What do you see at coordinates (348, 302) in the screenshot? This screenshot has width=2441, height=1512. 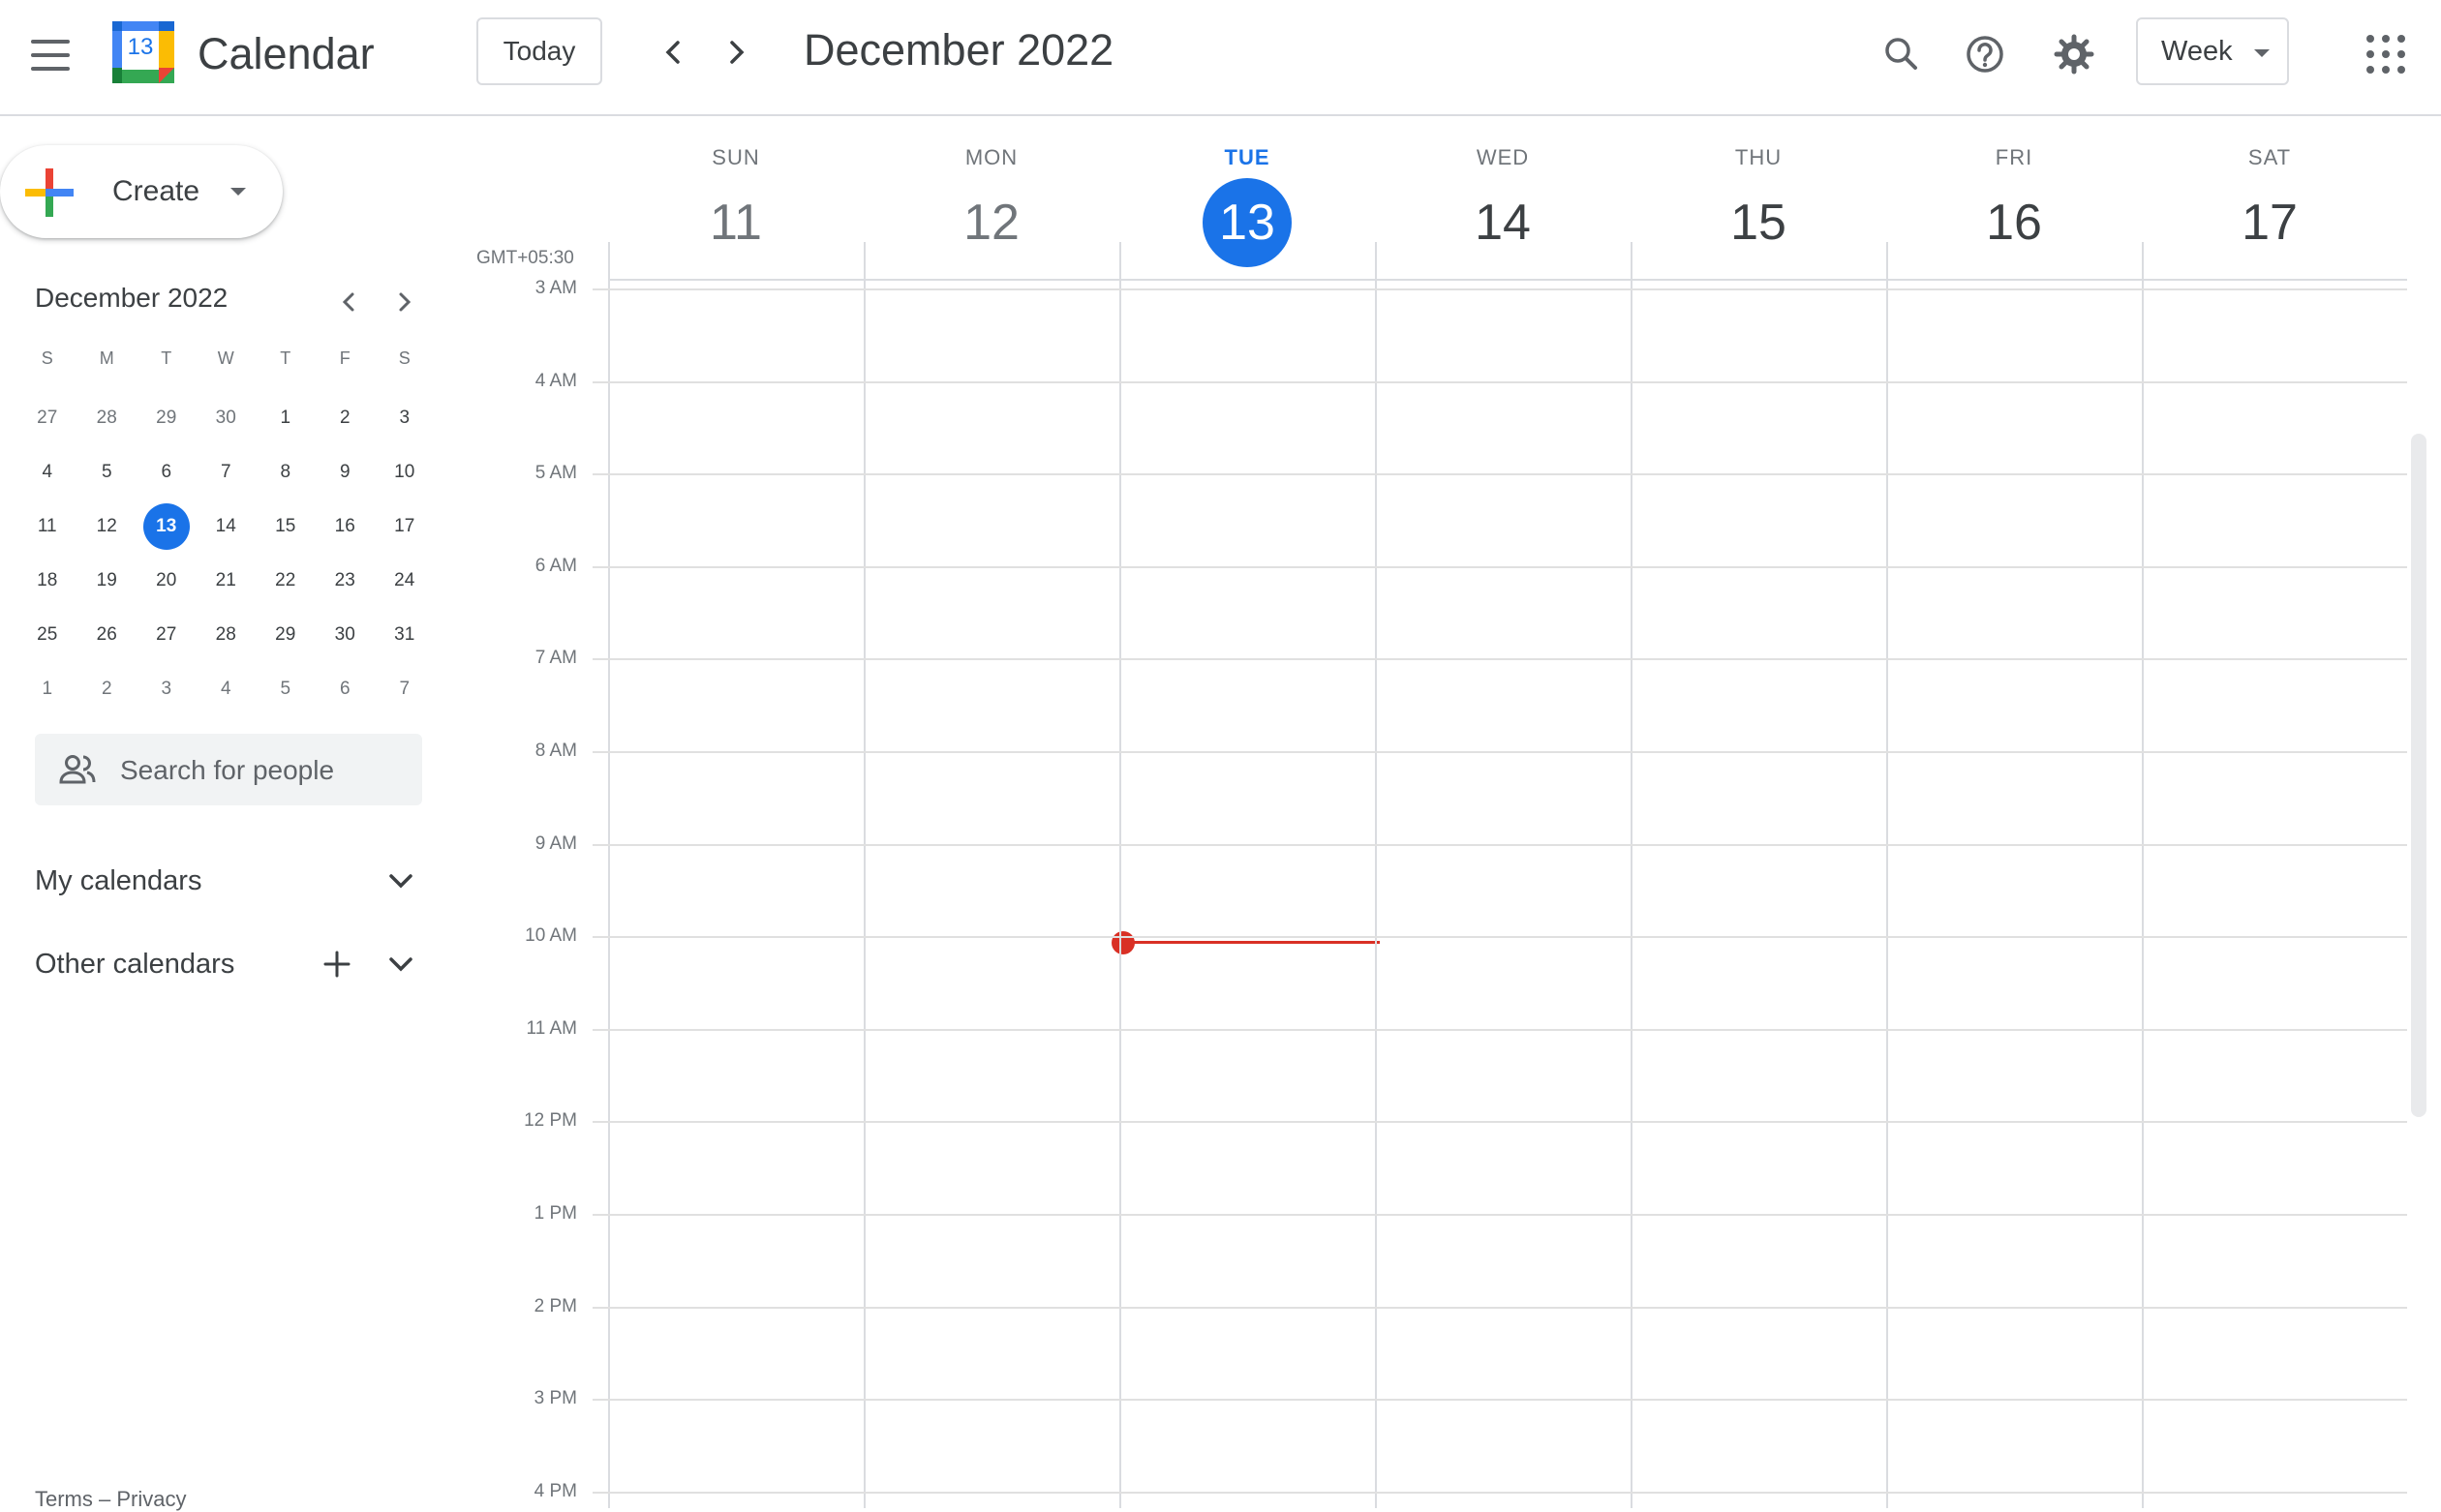 I see `mini-calendar-prev-button` at bounding box center [348, 302].